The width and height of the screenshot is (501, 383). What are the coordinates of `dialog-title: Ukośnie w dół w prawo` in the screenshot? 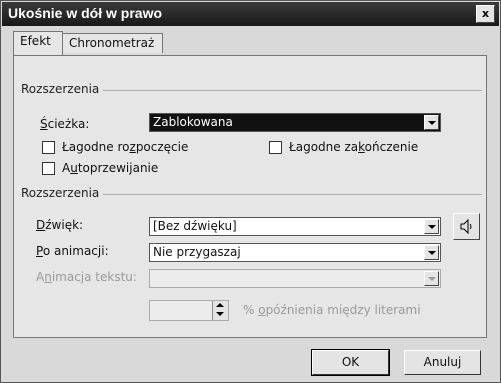 It's located at (85, 13).